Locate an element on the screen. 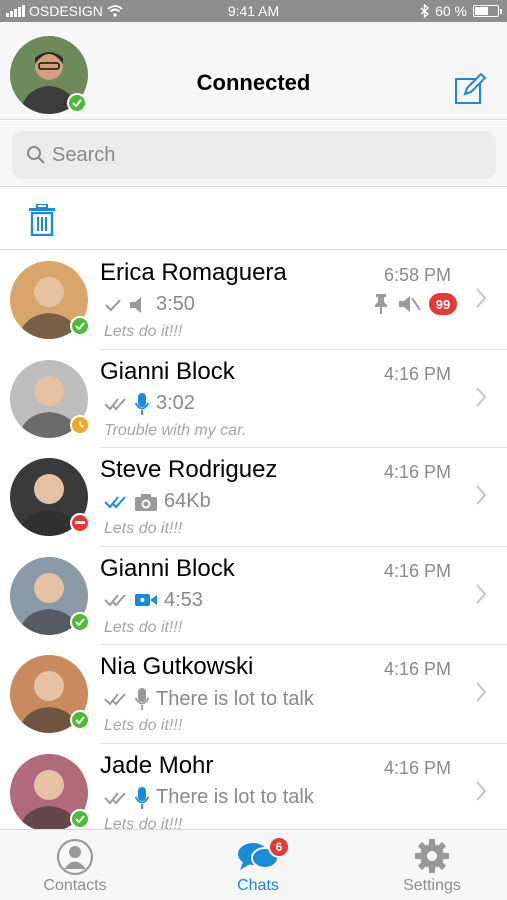  tab-label: Contacts is located at coordinates (75, 885).